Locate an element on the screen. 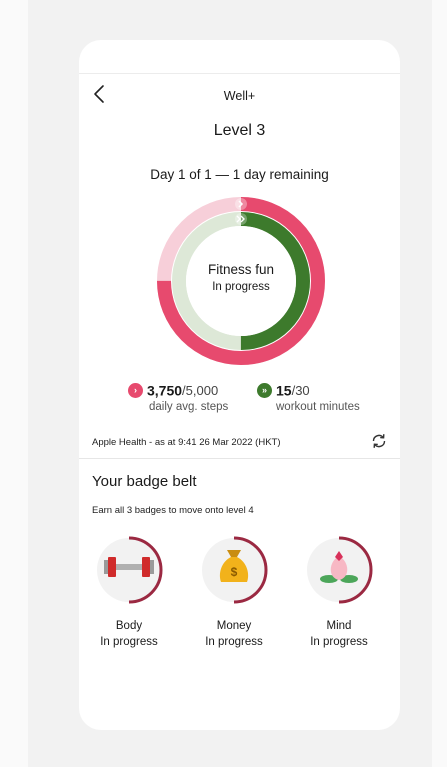 This screenshot has width=447, height=767. workout-stat: » 15/30 is located at coordinates (283, 389).